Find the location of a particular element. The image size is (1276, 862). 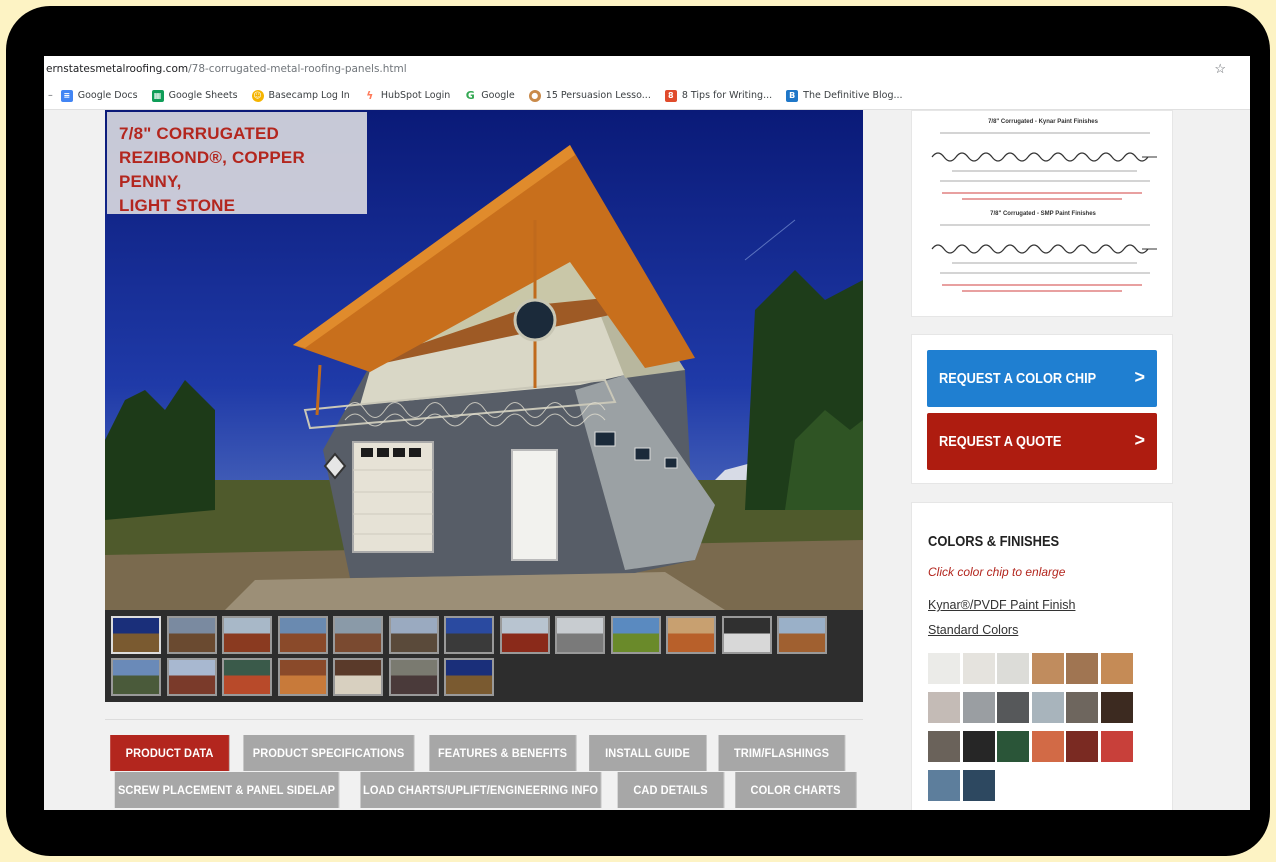

apps-overflow-icon: – is located at coordinates (50, 95).